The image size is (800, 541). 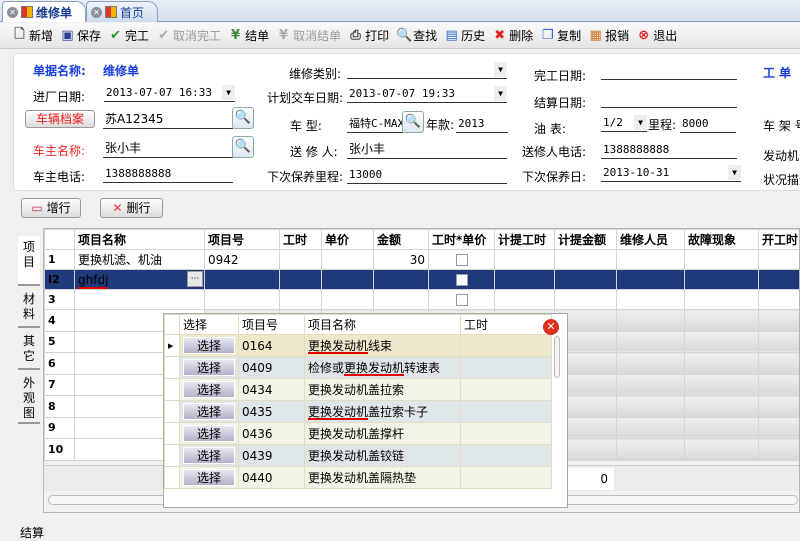 What do you see at coordinates (383, 325) in the screenshot?
I see `popup-column-header: 项目名称` at bounding box center [383, 325].